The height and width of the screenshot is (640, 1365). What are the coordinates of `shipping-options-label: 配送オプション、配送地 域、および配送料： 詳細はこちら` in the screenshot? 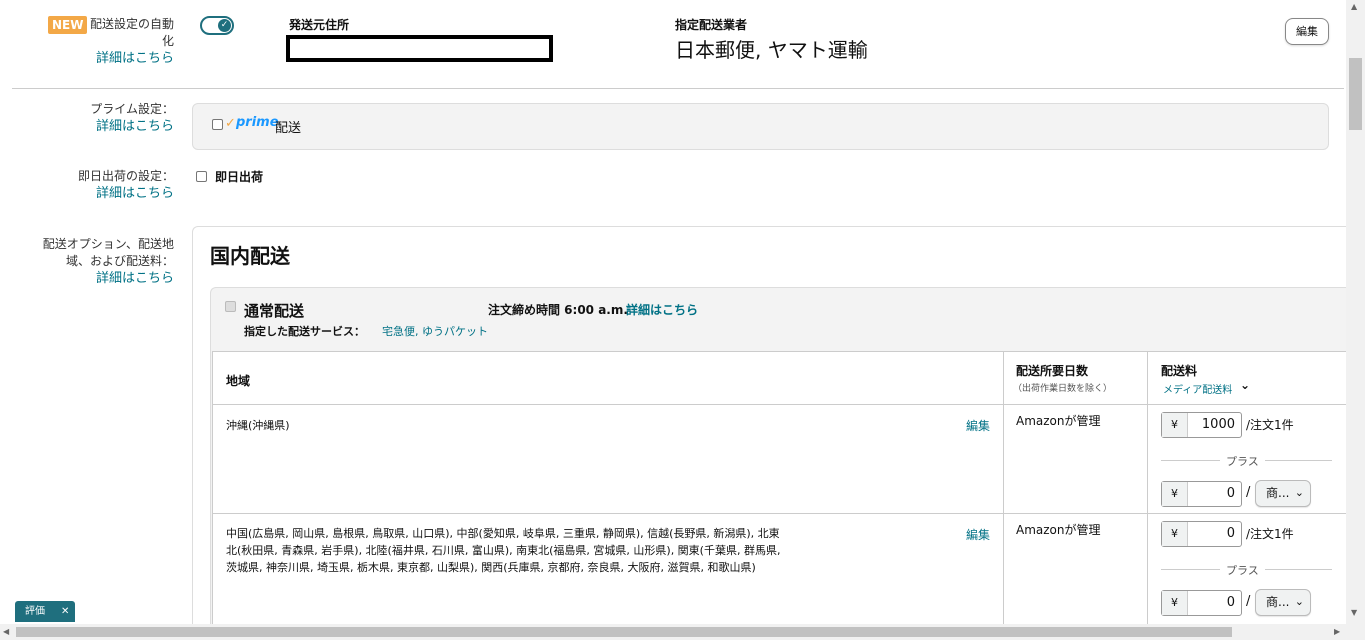 It's located at (92, 261).